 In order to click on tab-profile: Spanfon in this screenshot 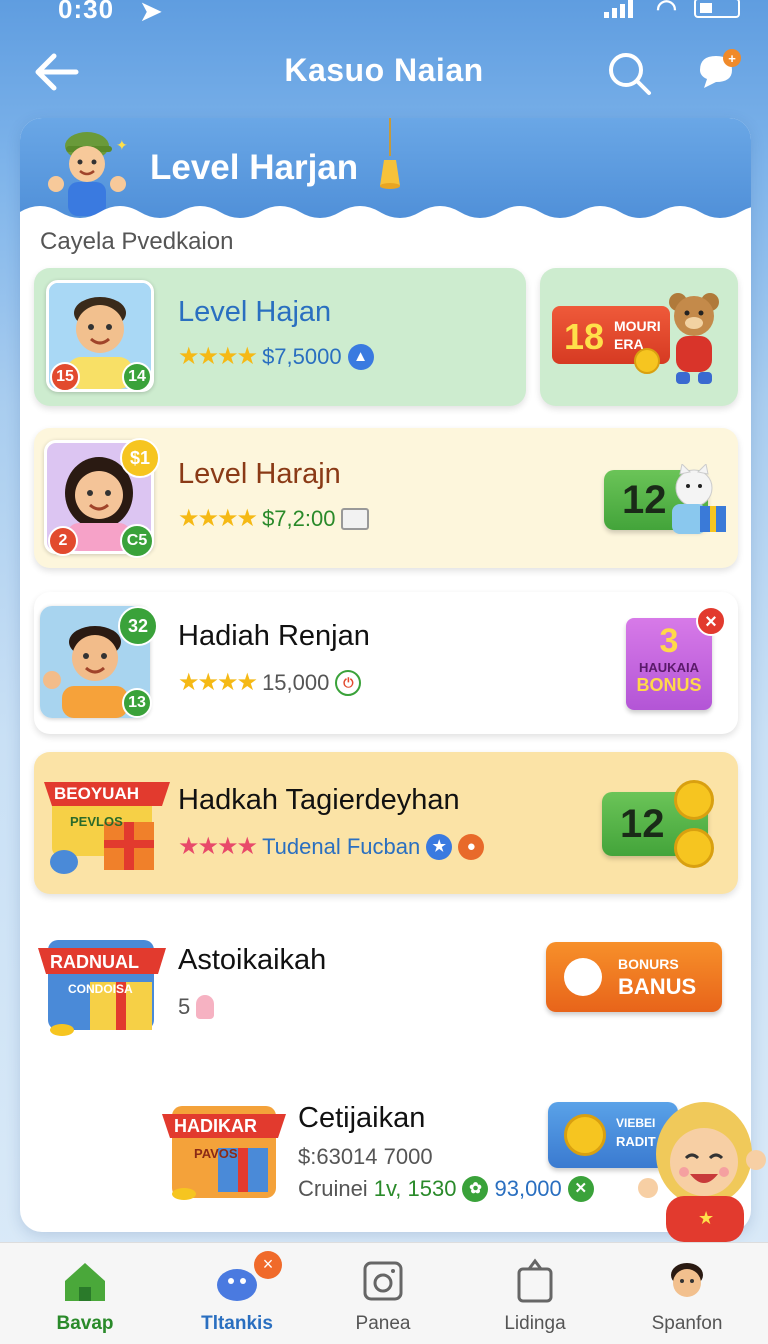, I will do `click(687, 1293)`.